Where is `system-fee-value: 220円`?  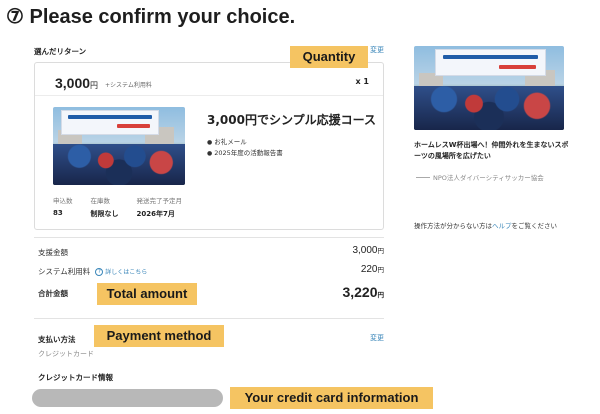
system-fee-value: 220円 is located at coordinates (372, 269).